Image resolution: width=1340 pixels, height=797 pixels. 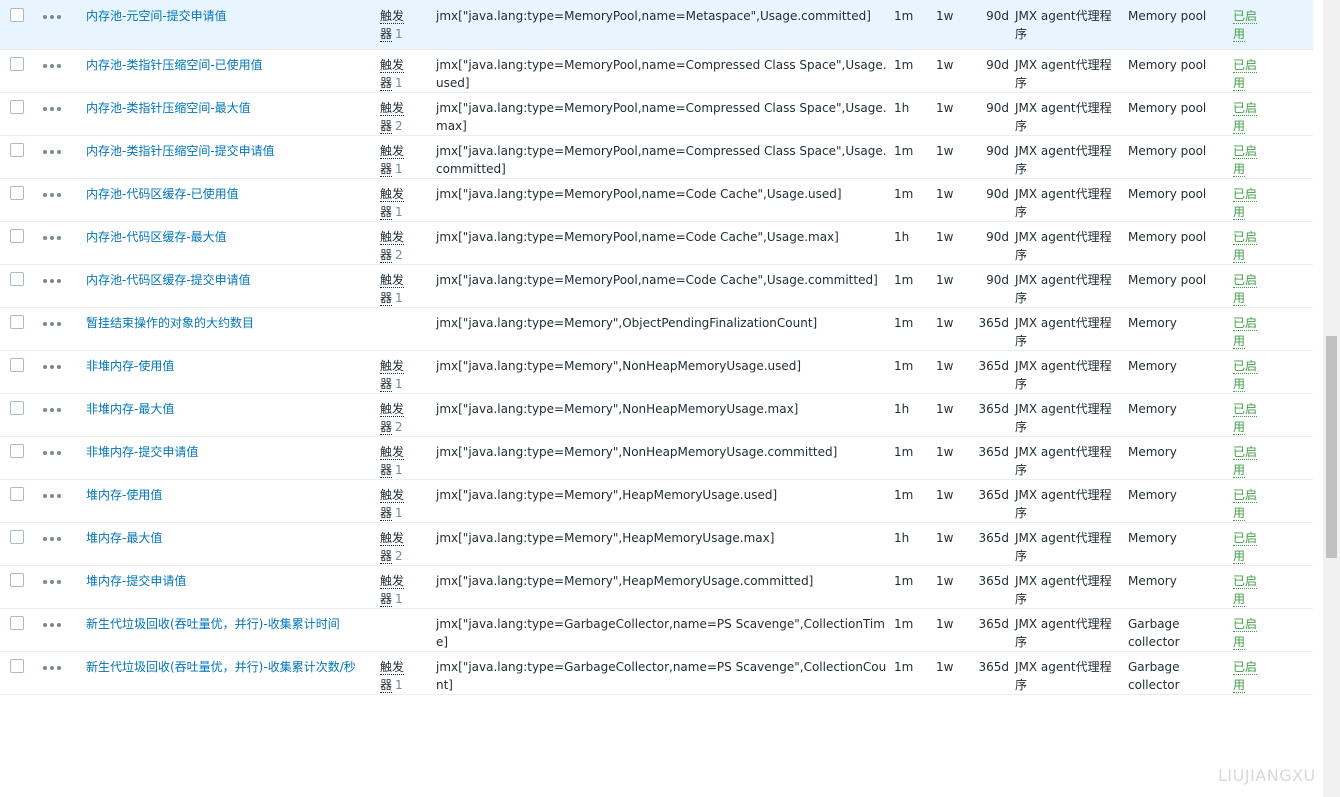 What do you see at coordinates (233, 452) in the screenshot?
I see `item-name-link: 非堆内存-提交申请值` at bounding box center [233, 452].